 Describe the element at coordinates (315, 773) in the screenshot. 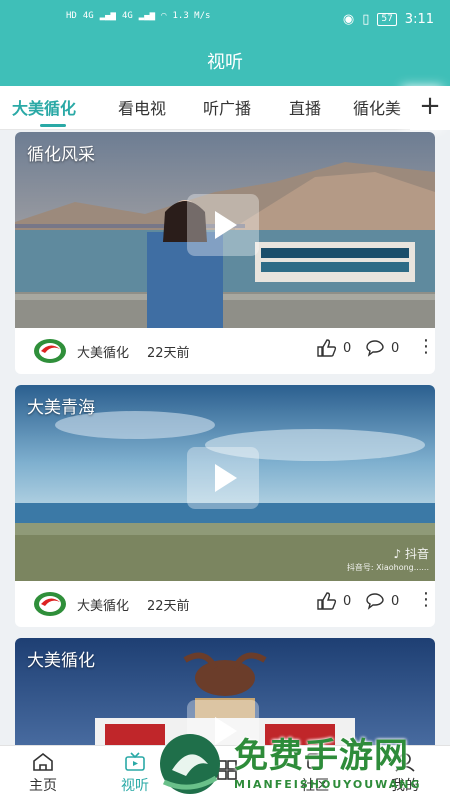

I see `nav-community: 社区` at that location.